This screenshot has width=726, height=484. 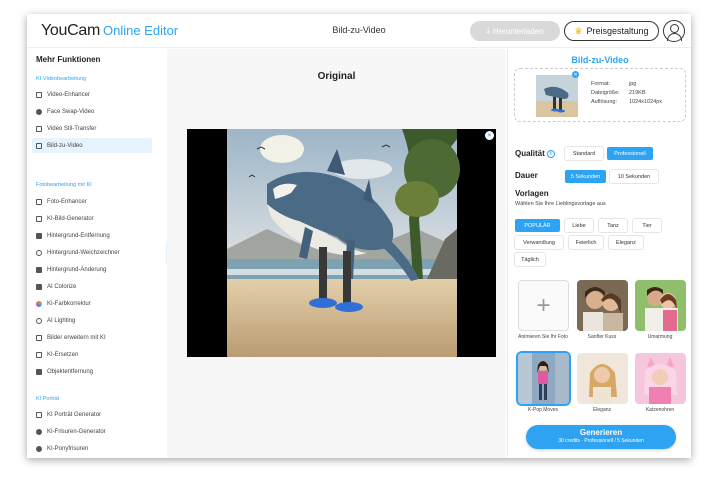 What do you see at coordinates (39, 94) in the screenshot?
I see `video-enhance-icon` at bounding box center [39, 94].